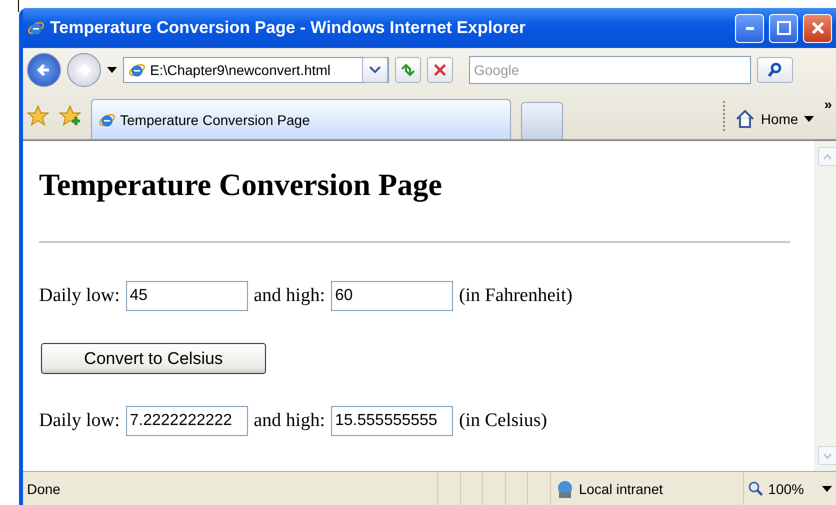 Image resolution: width=836 pixels, height=505 pixels. I want to click on minimize-button, so click(749, 28).